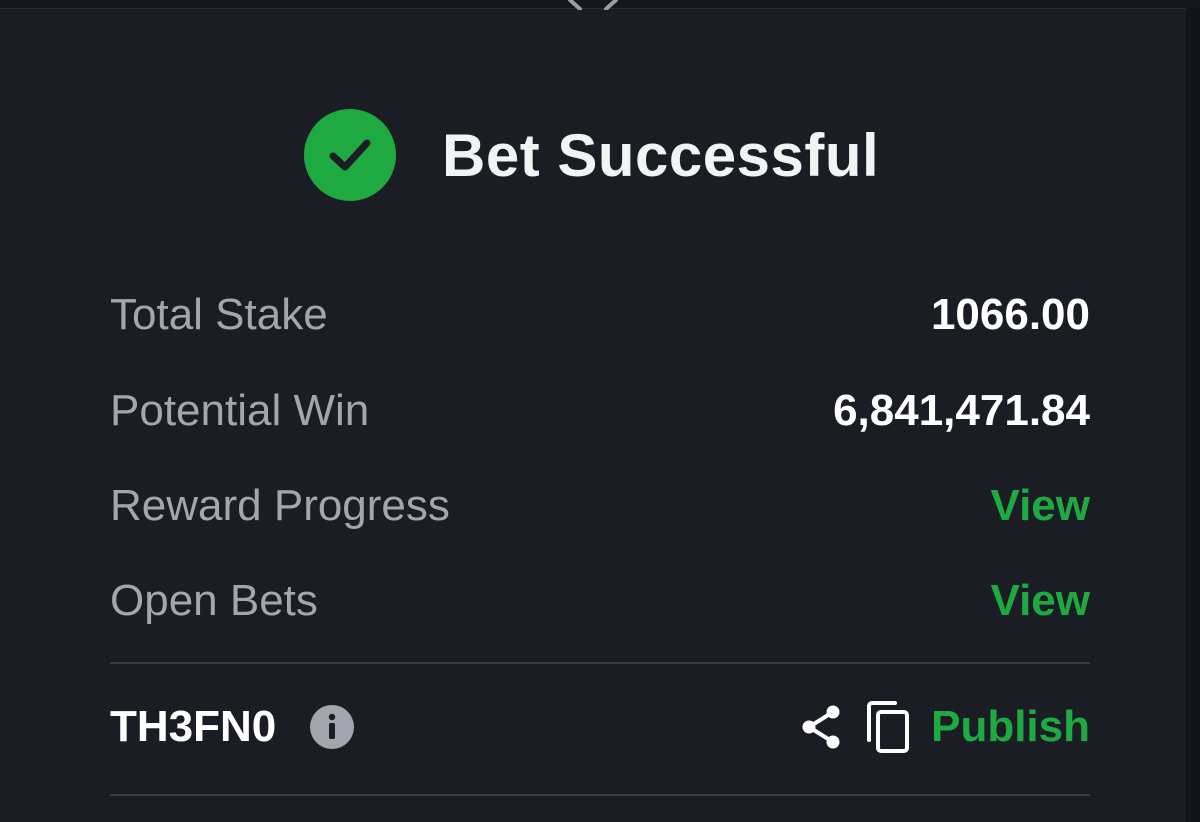 The image size is (1200, 822). What do you see at coordinates (600, 601) in the screenshot?
I see `open-bets-row: Open Bets View` at bounding box center [600, 601].